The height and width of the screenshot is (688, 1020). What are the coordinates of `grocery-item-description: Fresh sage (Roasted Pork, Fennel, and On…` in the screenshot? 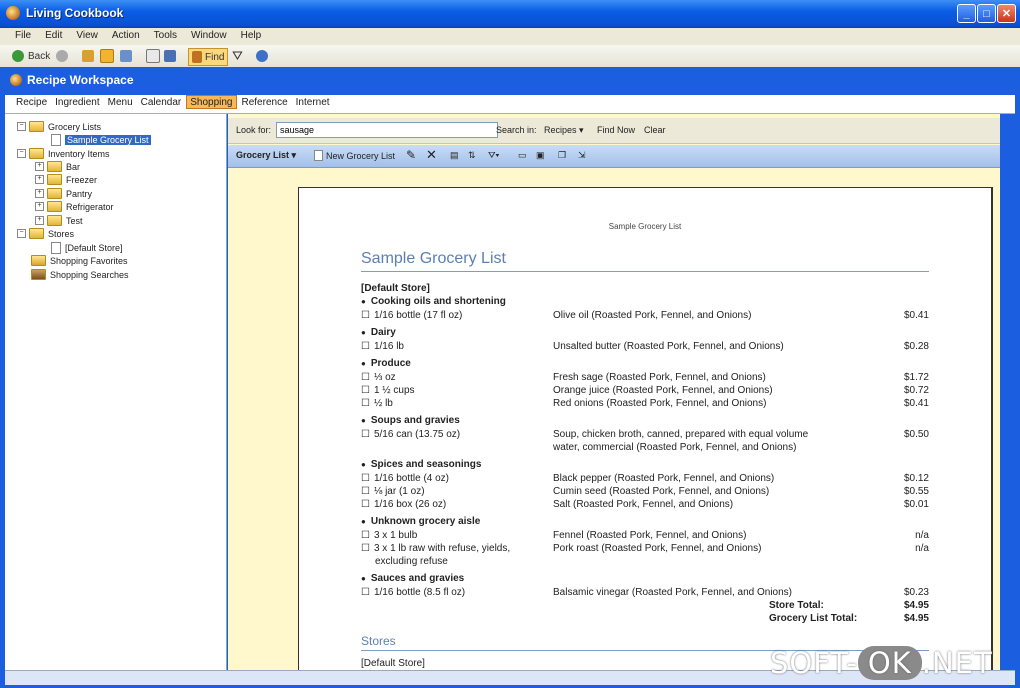 It's located at (659, 377).